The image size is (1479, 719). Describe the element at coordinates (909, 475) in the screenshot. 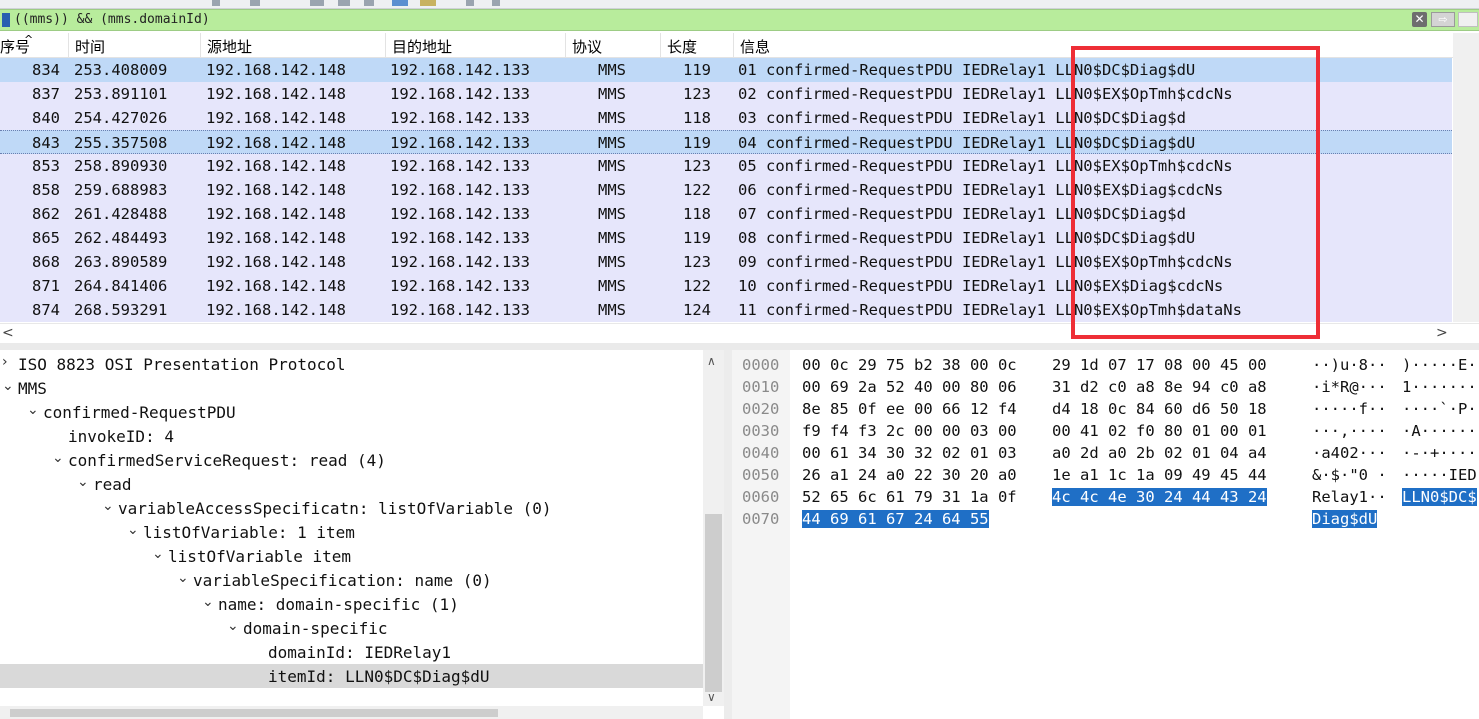

I see `hex-bytes: 26 a1 24 a0 22 30 20 a0` at that location.